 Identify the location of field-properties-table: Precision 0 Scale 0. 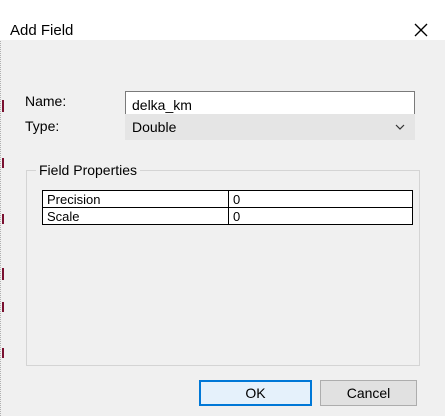
(227, 207).